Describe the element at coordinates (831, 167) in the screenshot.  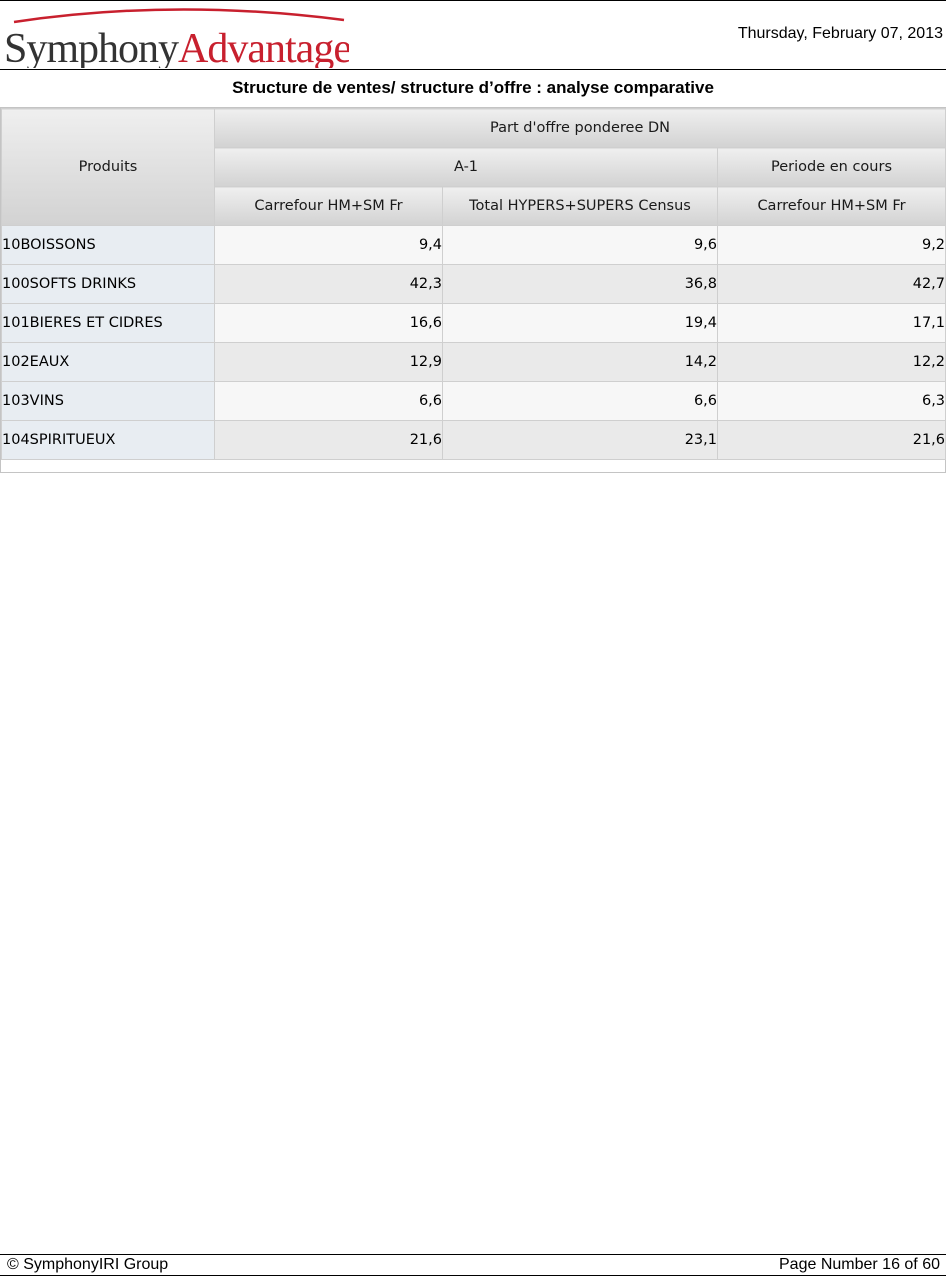
I see `column-header-period-current: Periode en cours` at that location.